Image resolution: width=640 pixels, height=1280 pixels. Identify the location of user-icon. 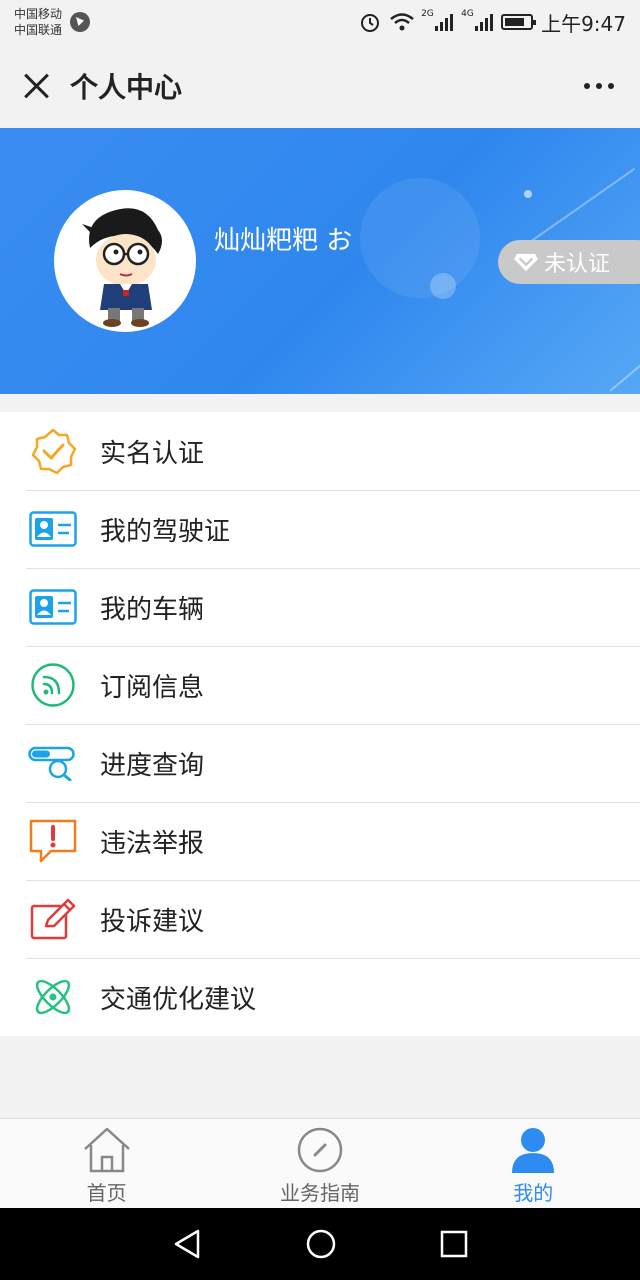
(533, 1150).